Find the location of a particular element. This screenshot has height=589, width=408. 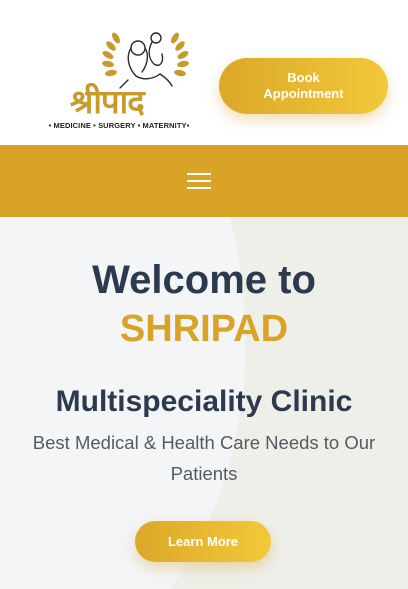

learn-more-button: Learn More is located at coordinates (203, 541).